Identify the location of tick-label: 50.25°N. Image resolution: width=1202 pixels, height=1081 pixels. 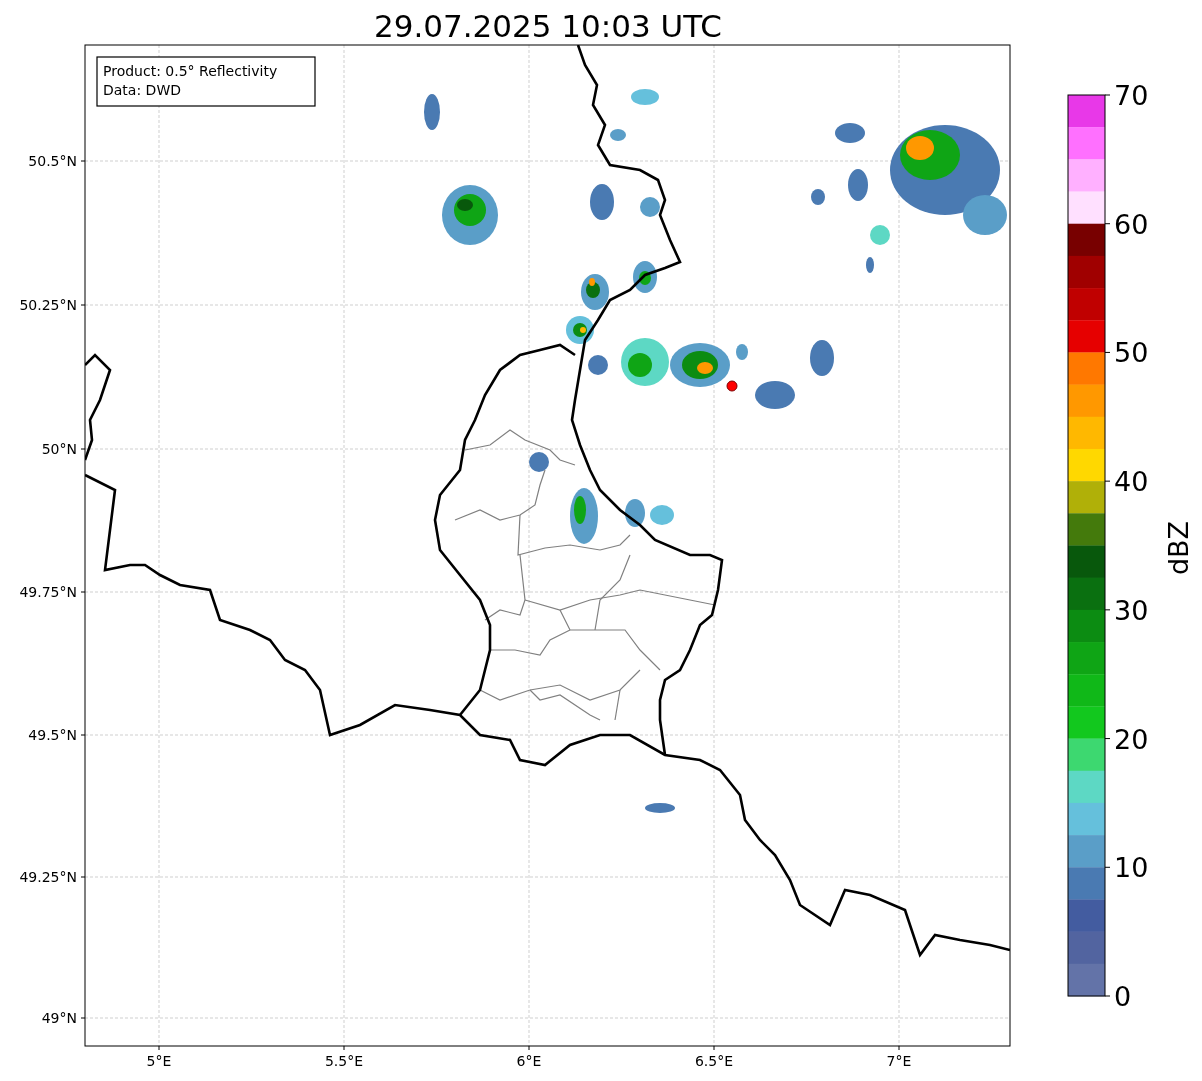
(48, 305).